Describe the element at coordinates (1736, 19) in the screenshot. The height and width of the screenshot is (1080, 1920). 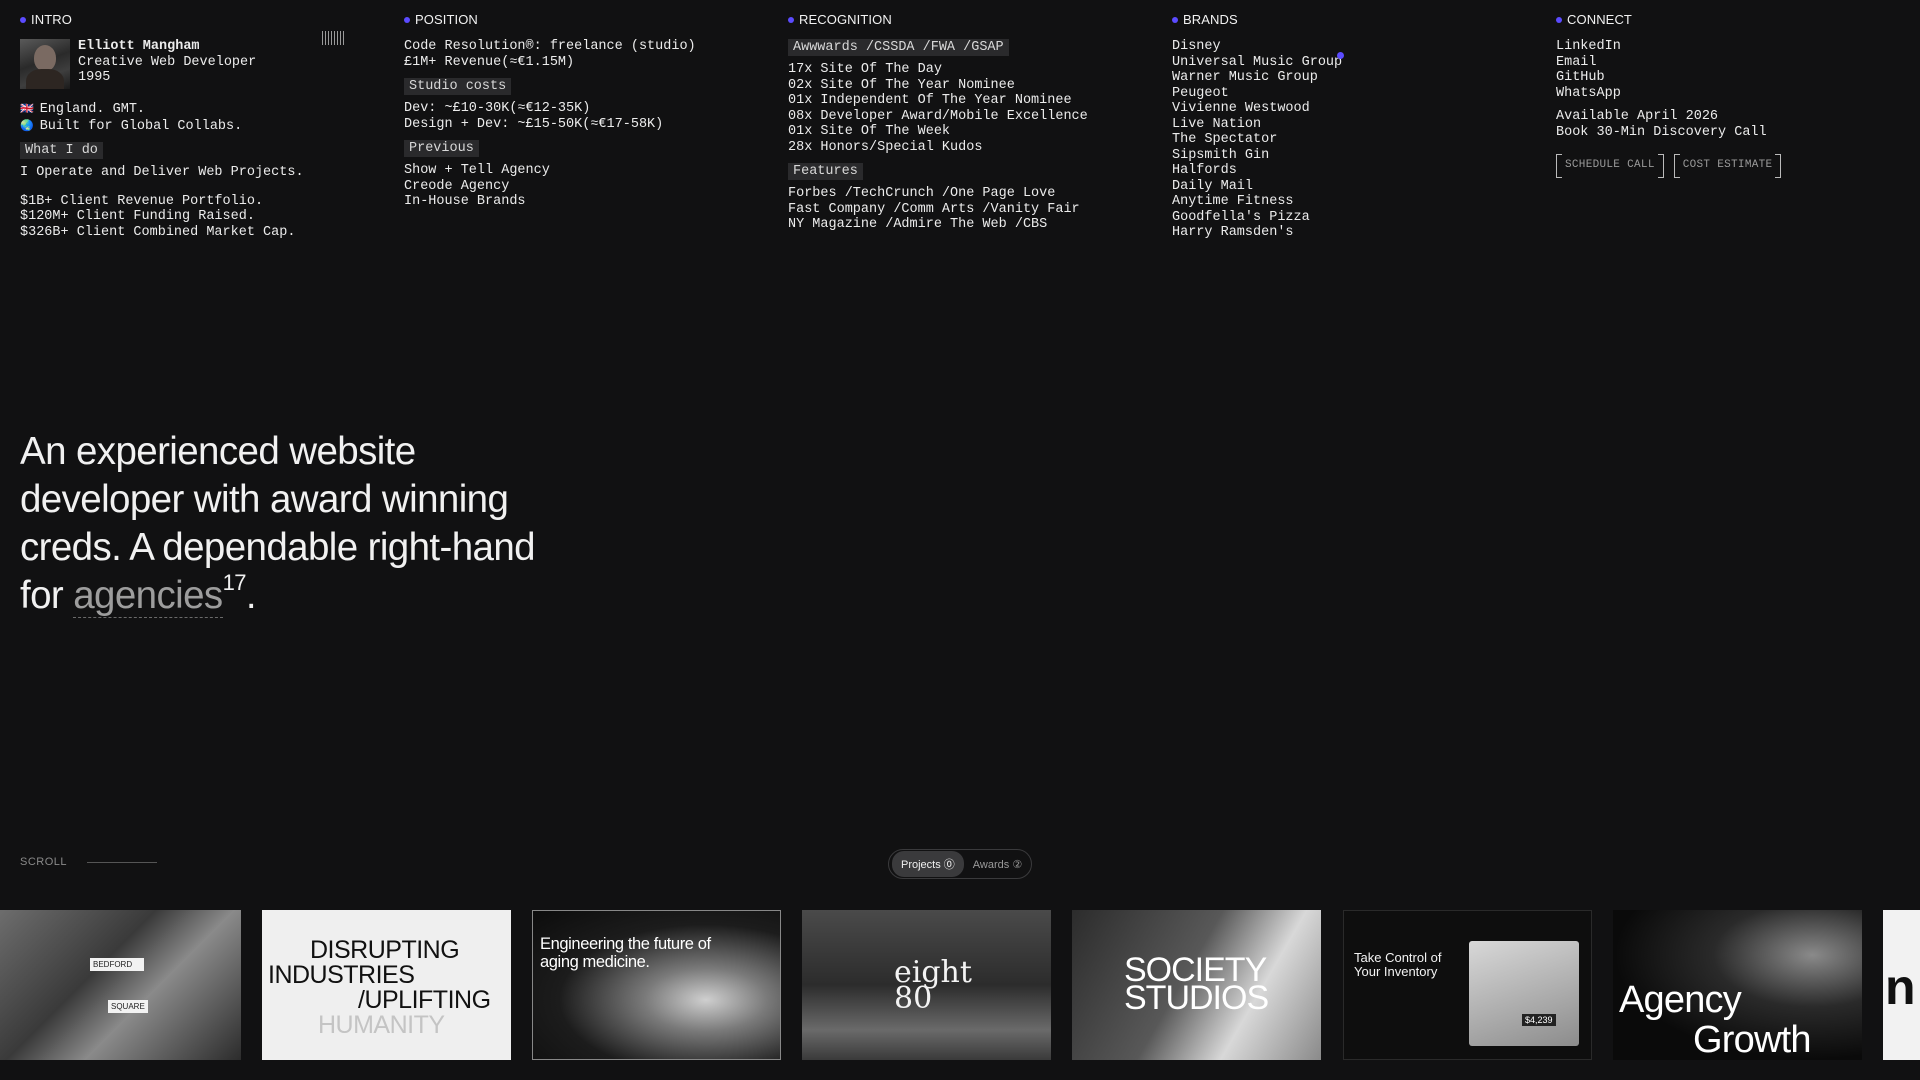
I see `connect-heading: CONNECT` at that location.